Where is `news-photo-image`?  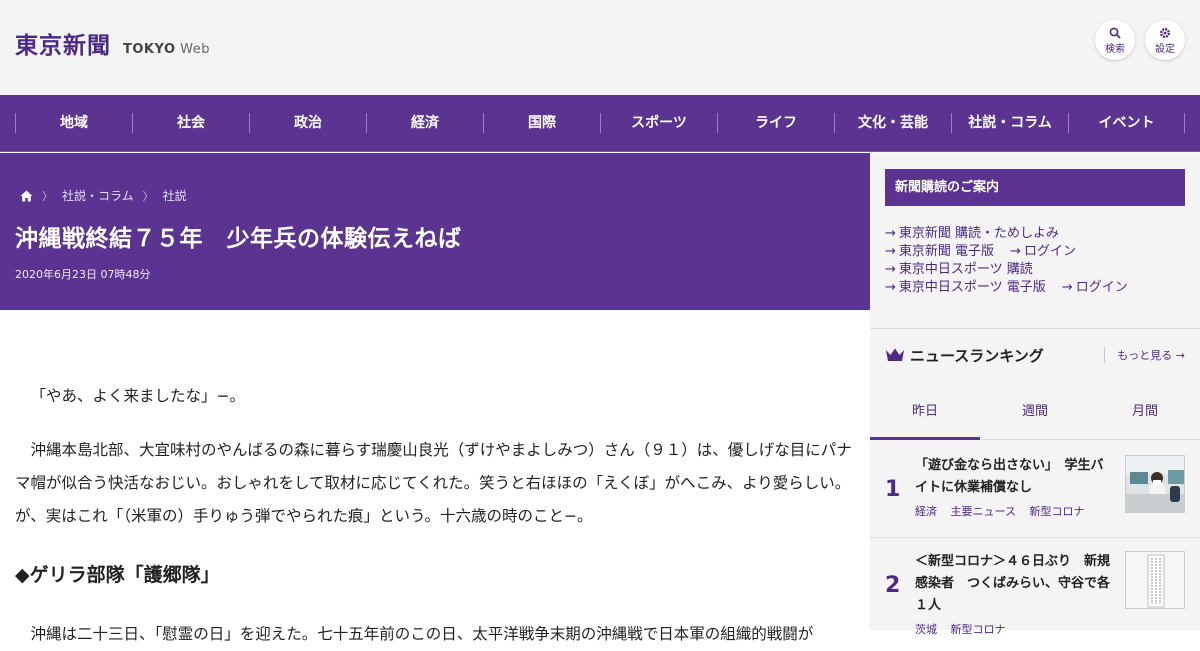
news-photo-image is located at coordinates (1155, 484).